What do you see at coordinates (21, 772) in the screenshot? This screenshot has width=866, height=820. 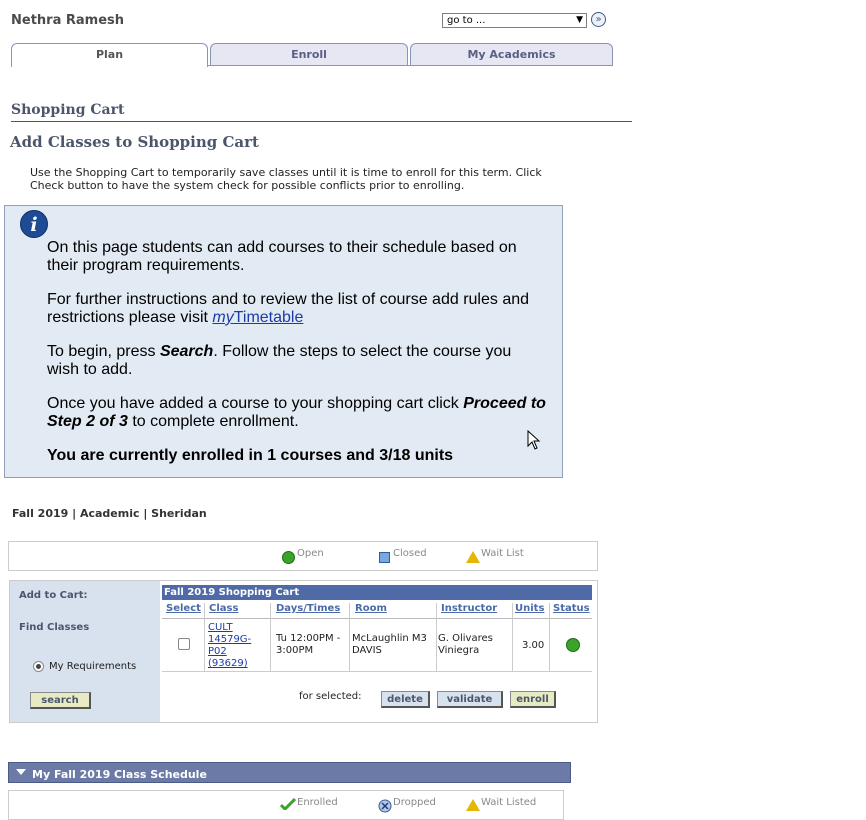 I see `collapse-icon` at bounding box center [21, 772].